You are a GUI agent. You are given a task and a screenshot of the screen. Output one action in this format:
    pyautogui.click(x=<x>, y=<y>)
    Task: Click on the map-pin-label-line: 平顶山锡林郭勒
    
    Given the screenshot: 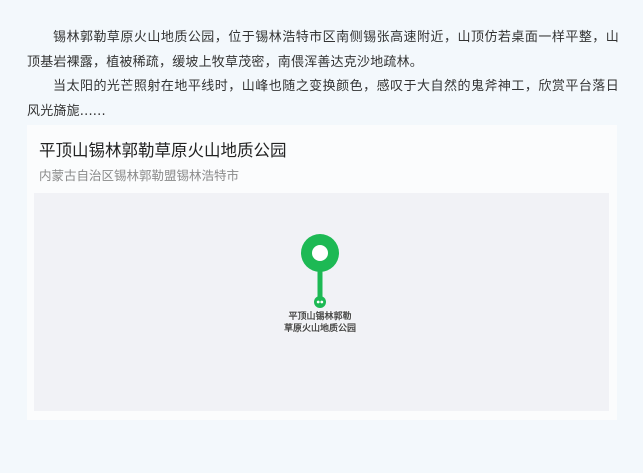 What is the action you would take?
    pyautogui.click(x=320, y=317)
    